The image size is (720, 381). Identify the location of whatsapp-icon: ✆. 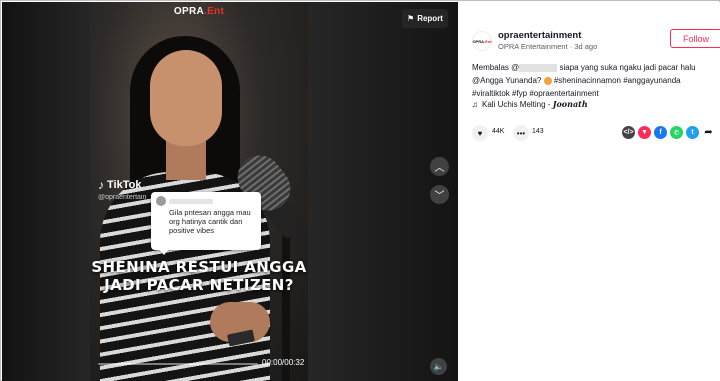
(676, 132).